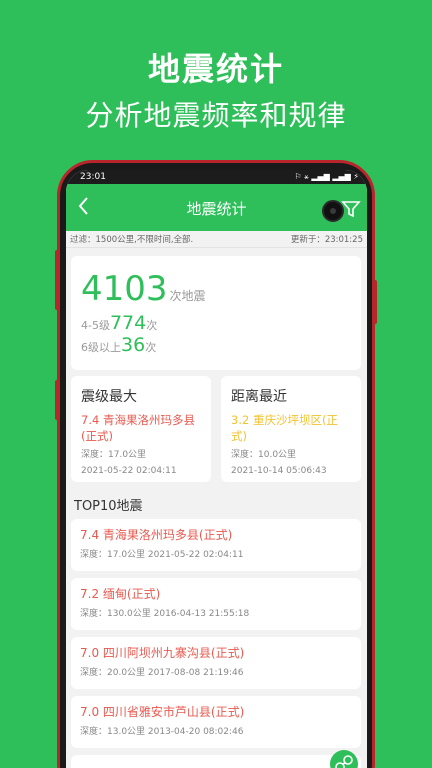 The image size is (432, 768). I want to click on nearest-place: 3.2 重庆沙坪坝区(正式), so click(284, 428).